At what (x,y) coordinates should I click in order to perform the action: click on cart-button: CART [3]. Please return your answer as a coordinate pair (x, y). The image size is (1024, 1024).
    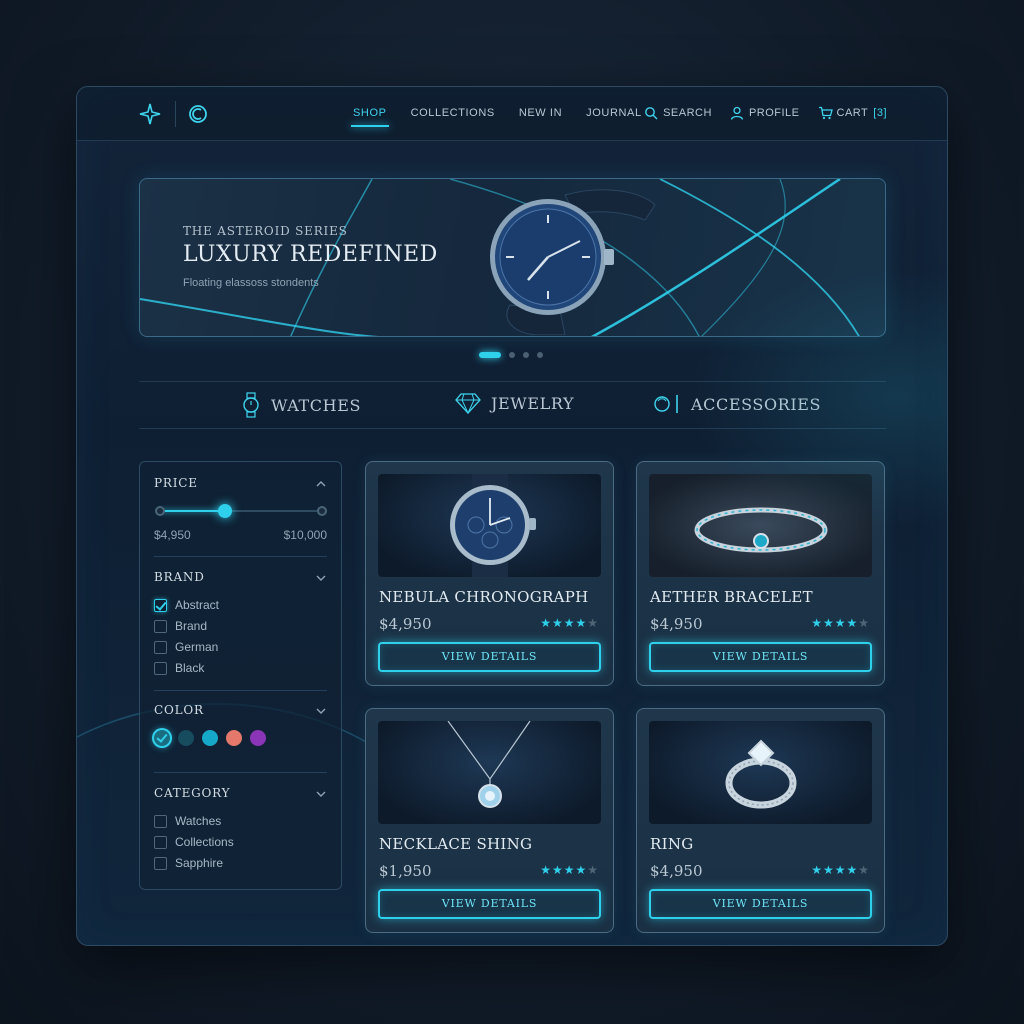
    Looking at the image, I should click on (852, 113).